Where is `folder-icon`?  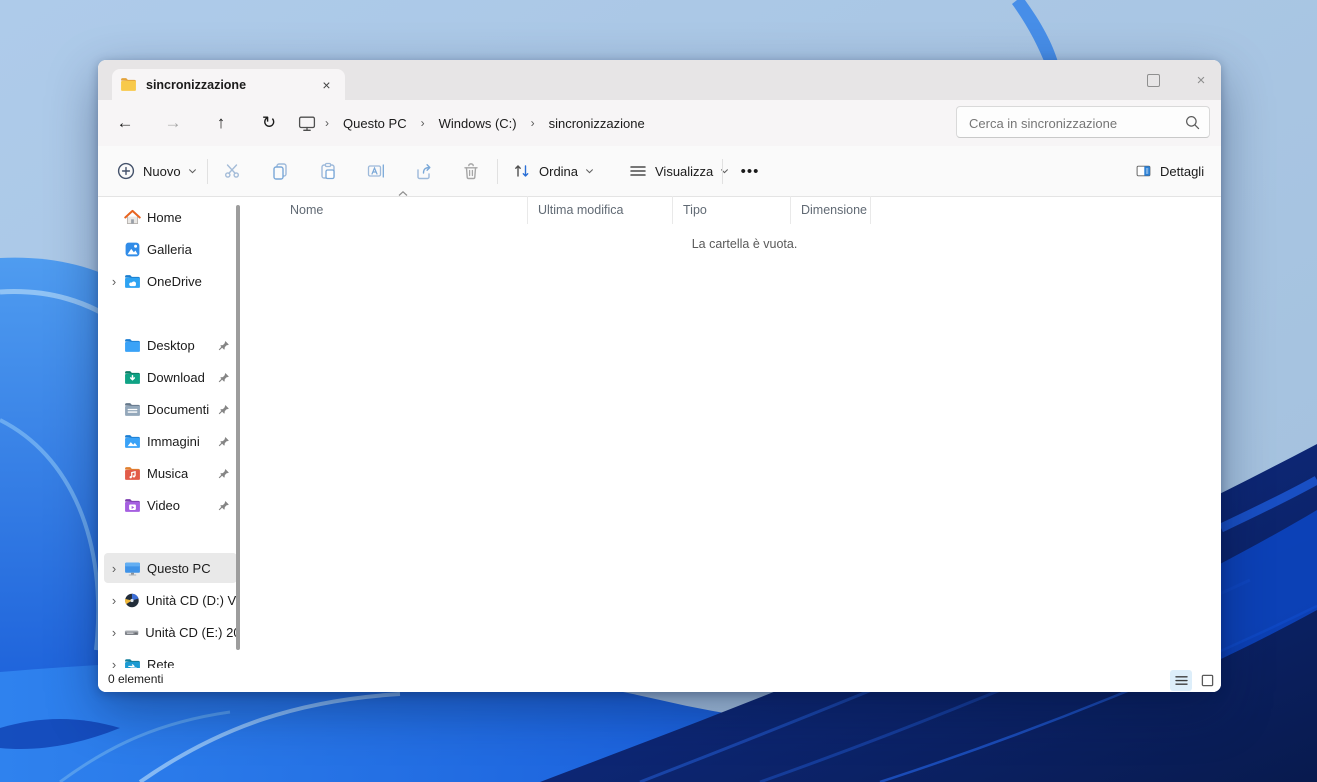 folder-icon is located at coordinates (128, 84).